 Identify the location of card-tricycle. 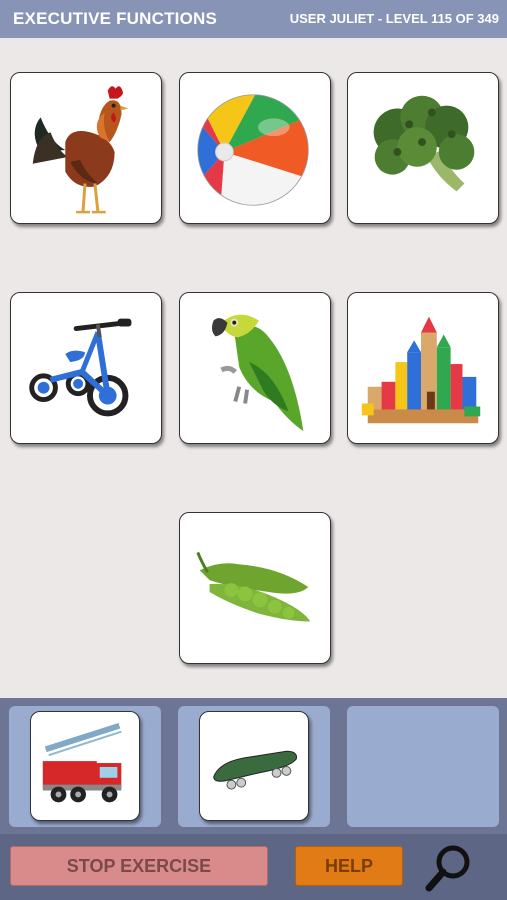
(86, 368).